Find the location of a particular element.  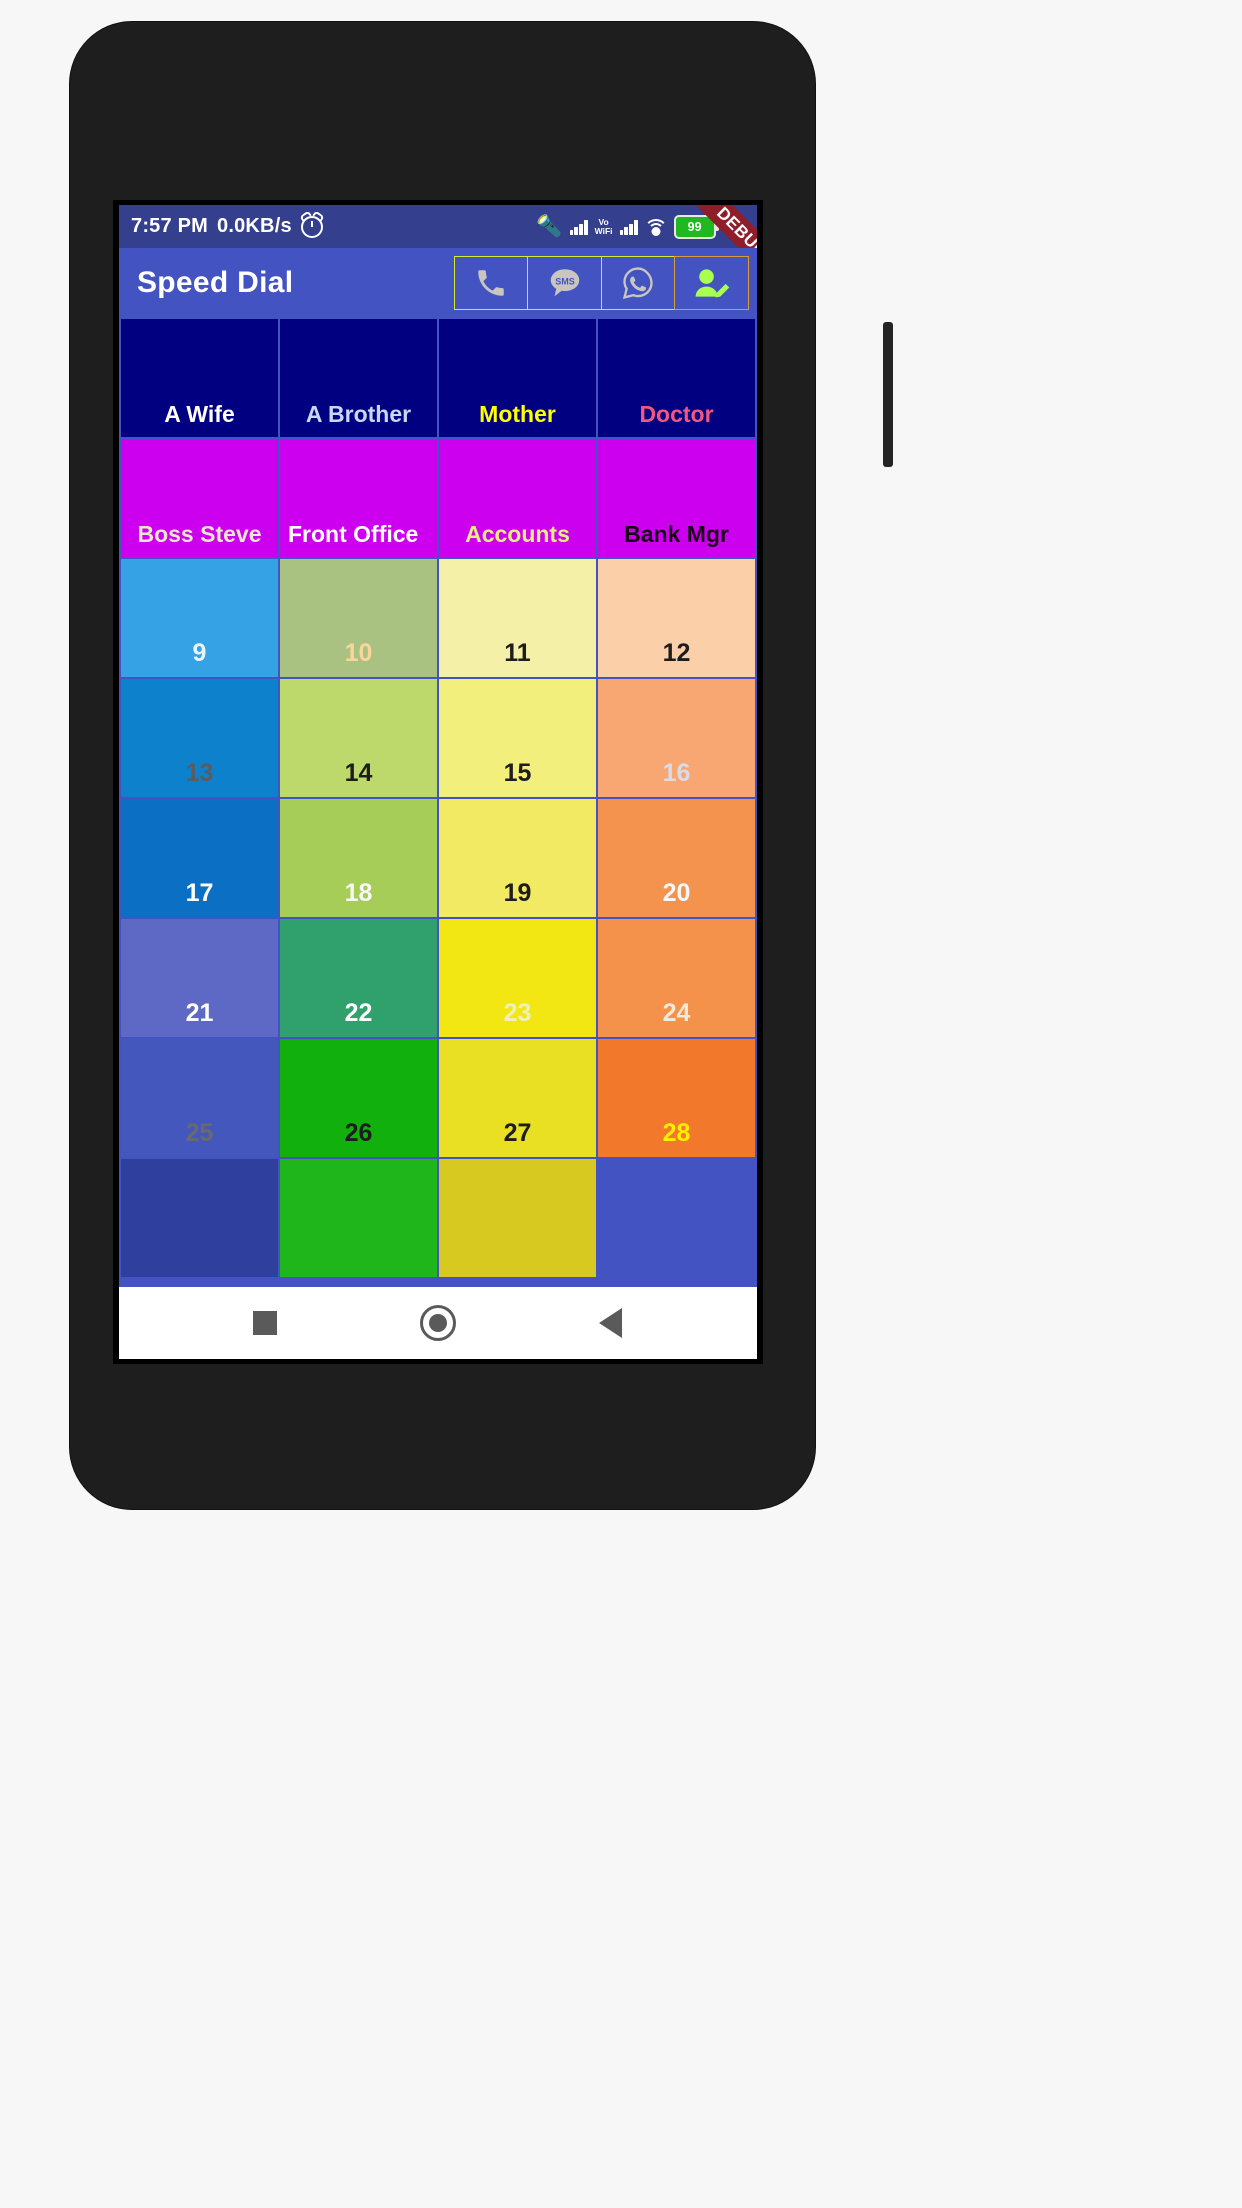

speed-dial-tile: A Wife is located at coordinates (199, 378).